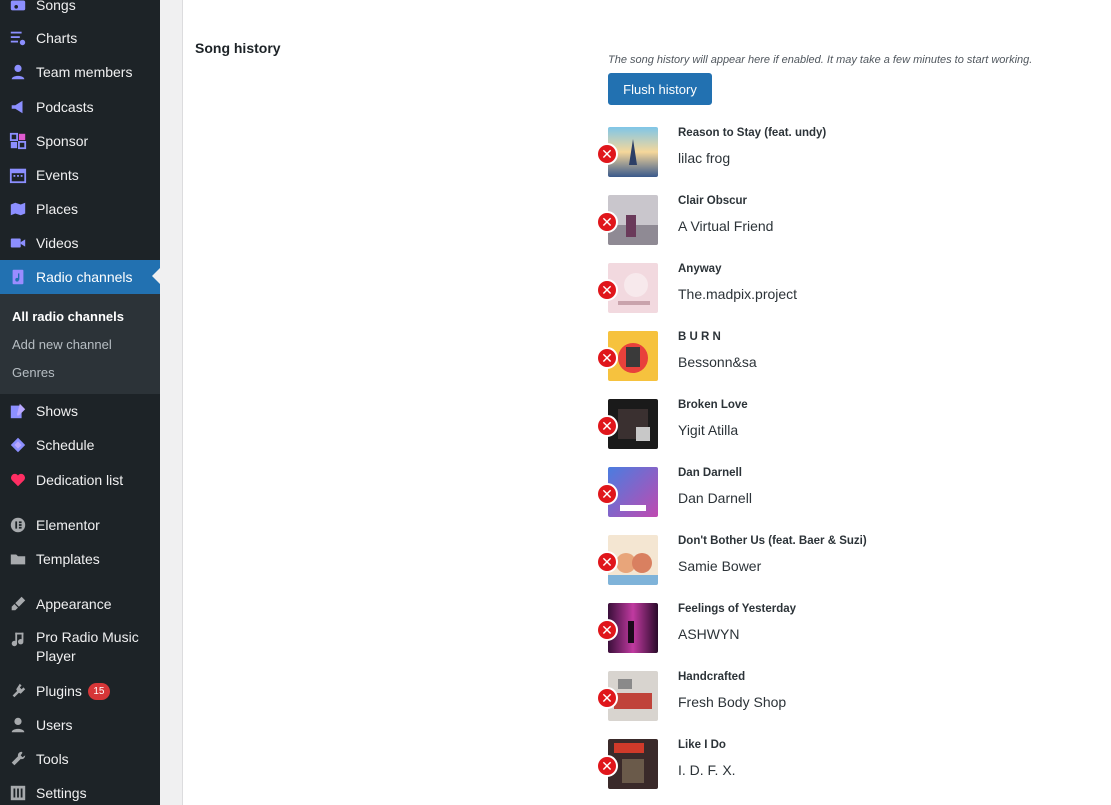  Describe the element at coordinates (80, 725) in the screenshot. I see `menu-item-users: Users` at that location.